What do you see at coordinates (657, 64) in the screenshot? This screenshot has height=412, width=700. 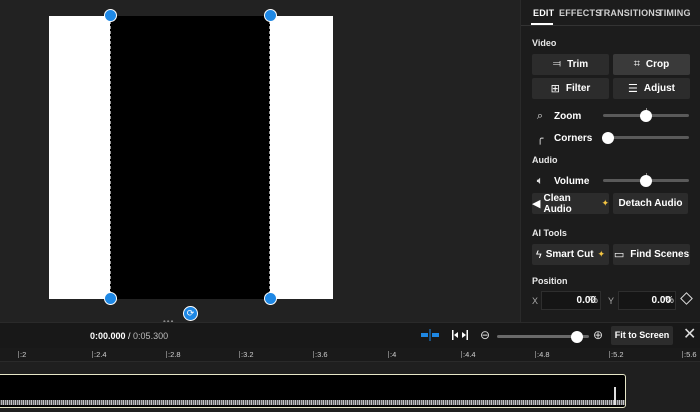 I see `crop-button-label: Crop` at bounding box center [657, 64].